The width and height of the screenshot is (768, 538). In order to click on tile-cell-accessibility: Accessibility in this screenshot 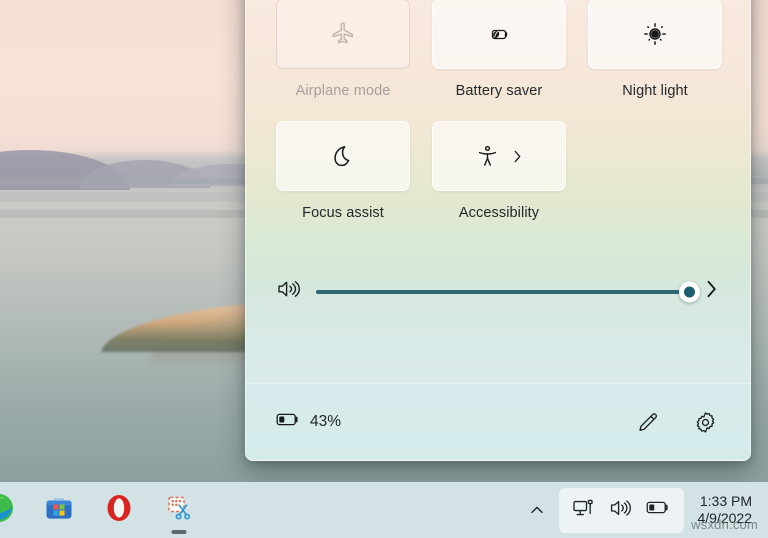, I will do `click(499, 182)`.